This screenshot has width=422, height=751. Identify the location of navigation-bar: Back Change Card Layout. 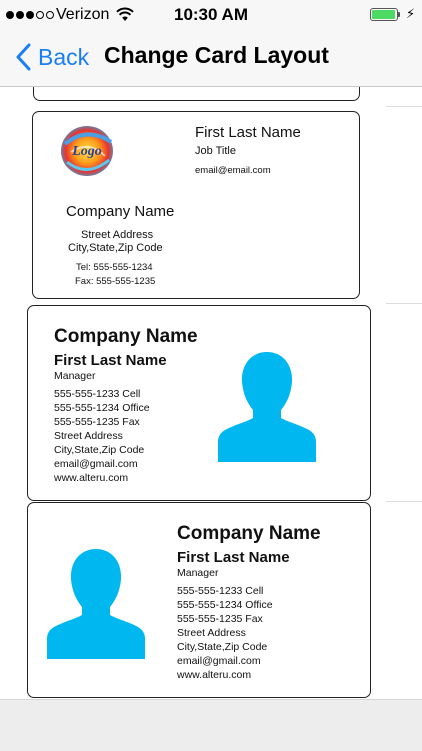
(211, 58).